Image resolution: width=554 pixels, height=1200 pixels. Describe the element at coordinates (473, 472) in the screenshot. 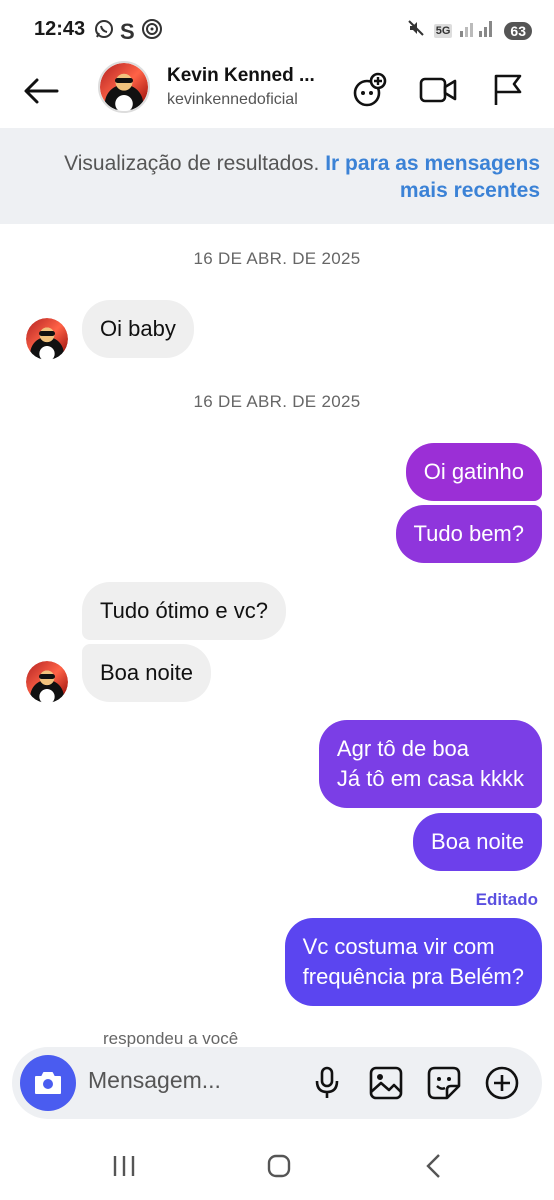

I see `outgoing-message: Oi gatinho` at that location.